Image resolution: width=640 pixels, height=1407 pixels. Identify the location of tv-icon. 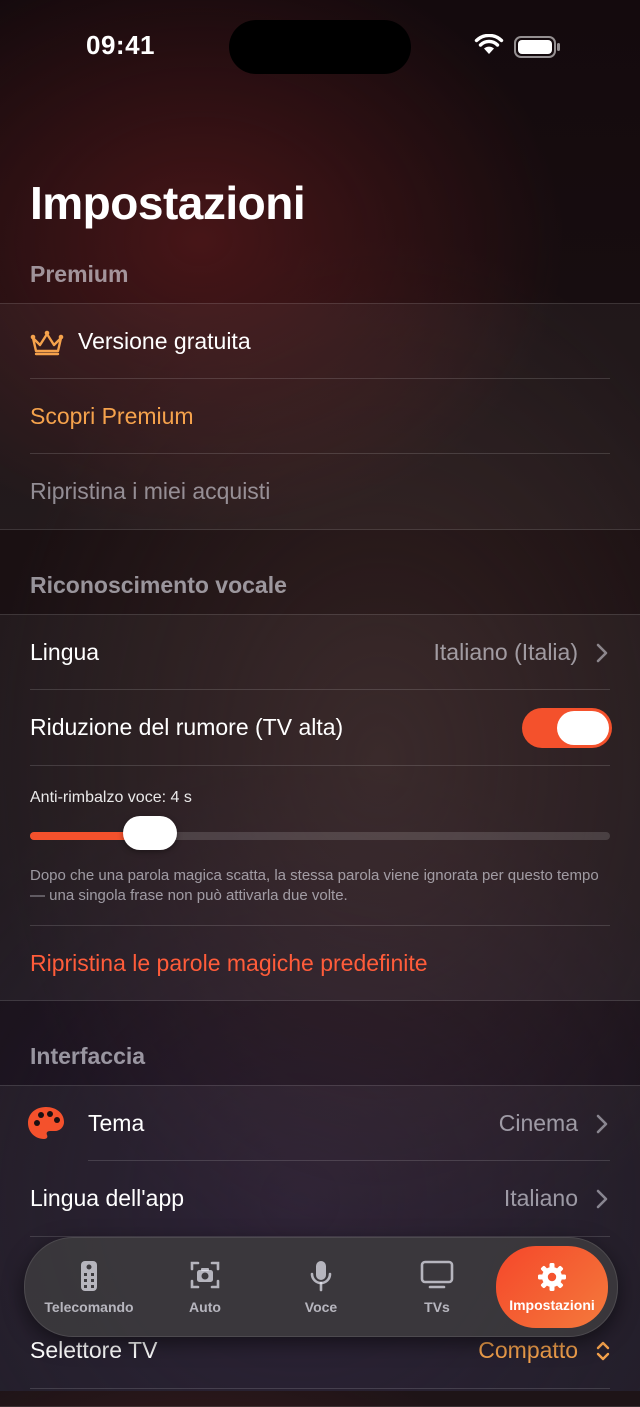
(437, 1274).